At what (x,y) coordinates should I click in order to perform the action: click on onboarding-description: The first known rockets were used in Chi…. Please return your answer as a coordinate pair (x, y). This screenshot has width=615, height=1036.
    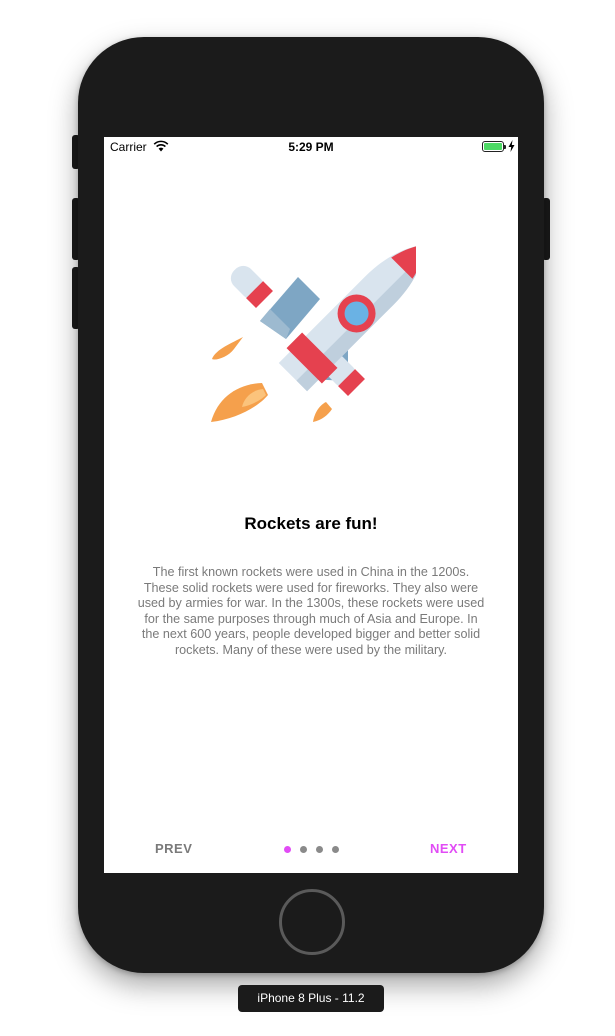
    Looking at the image, I should click on (311, 611).